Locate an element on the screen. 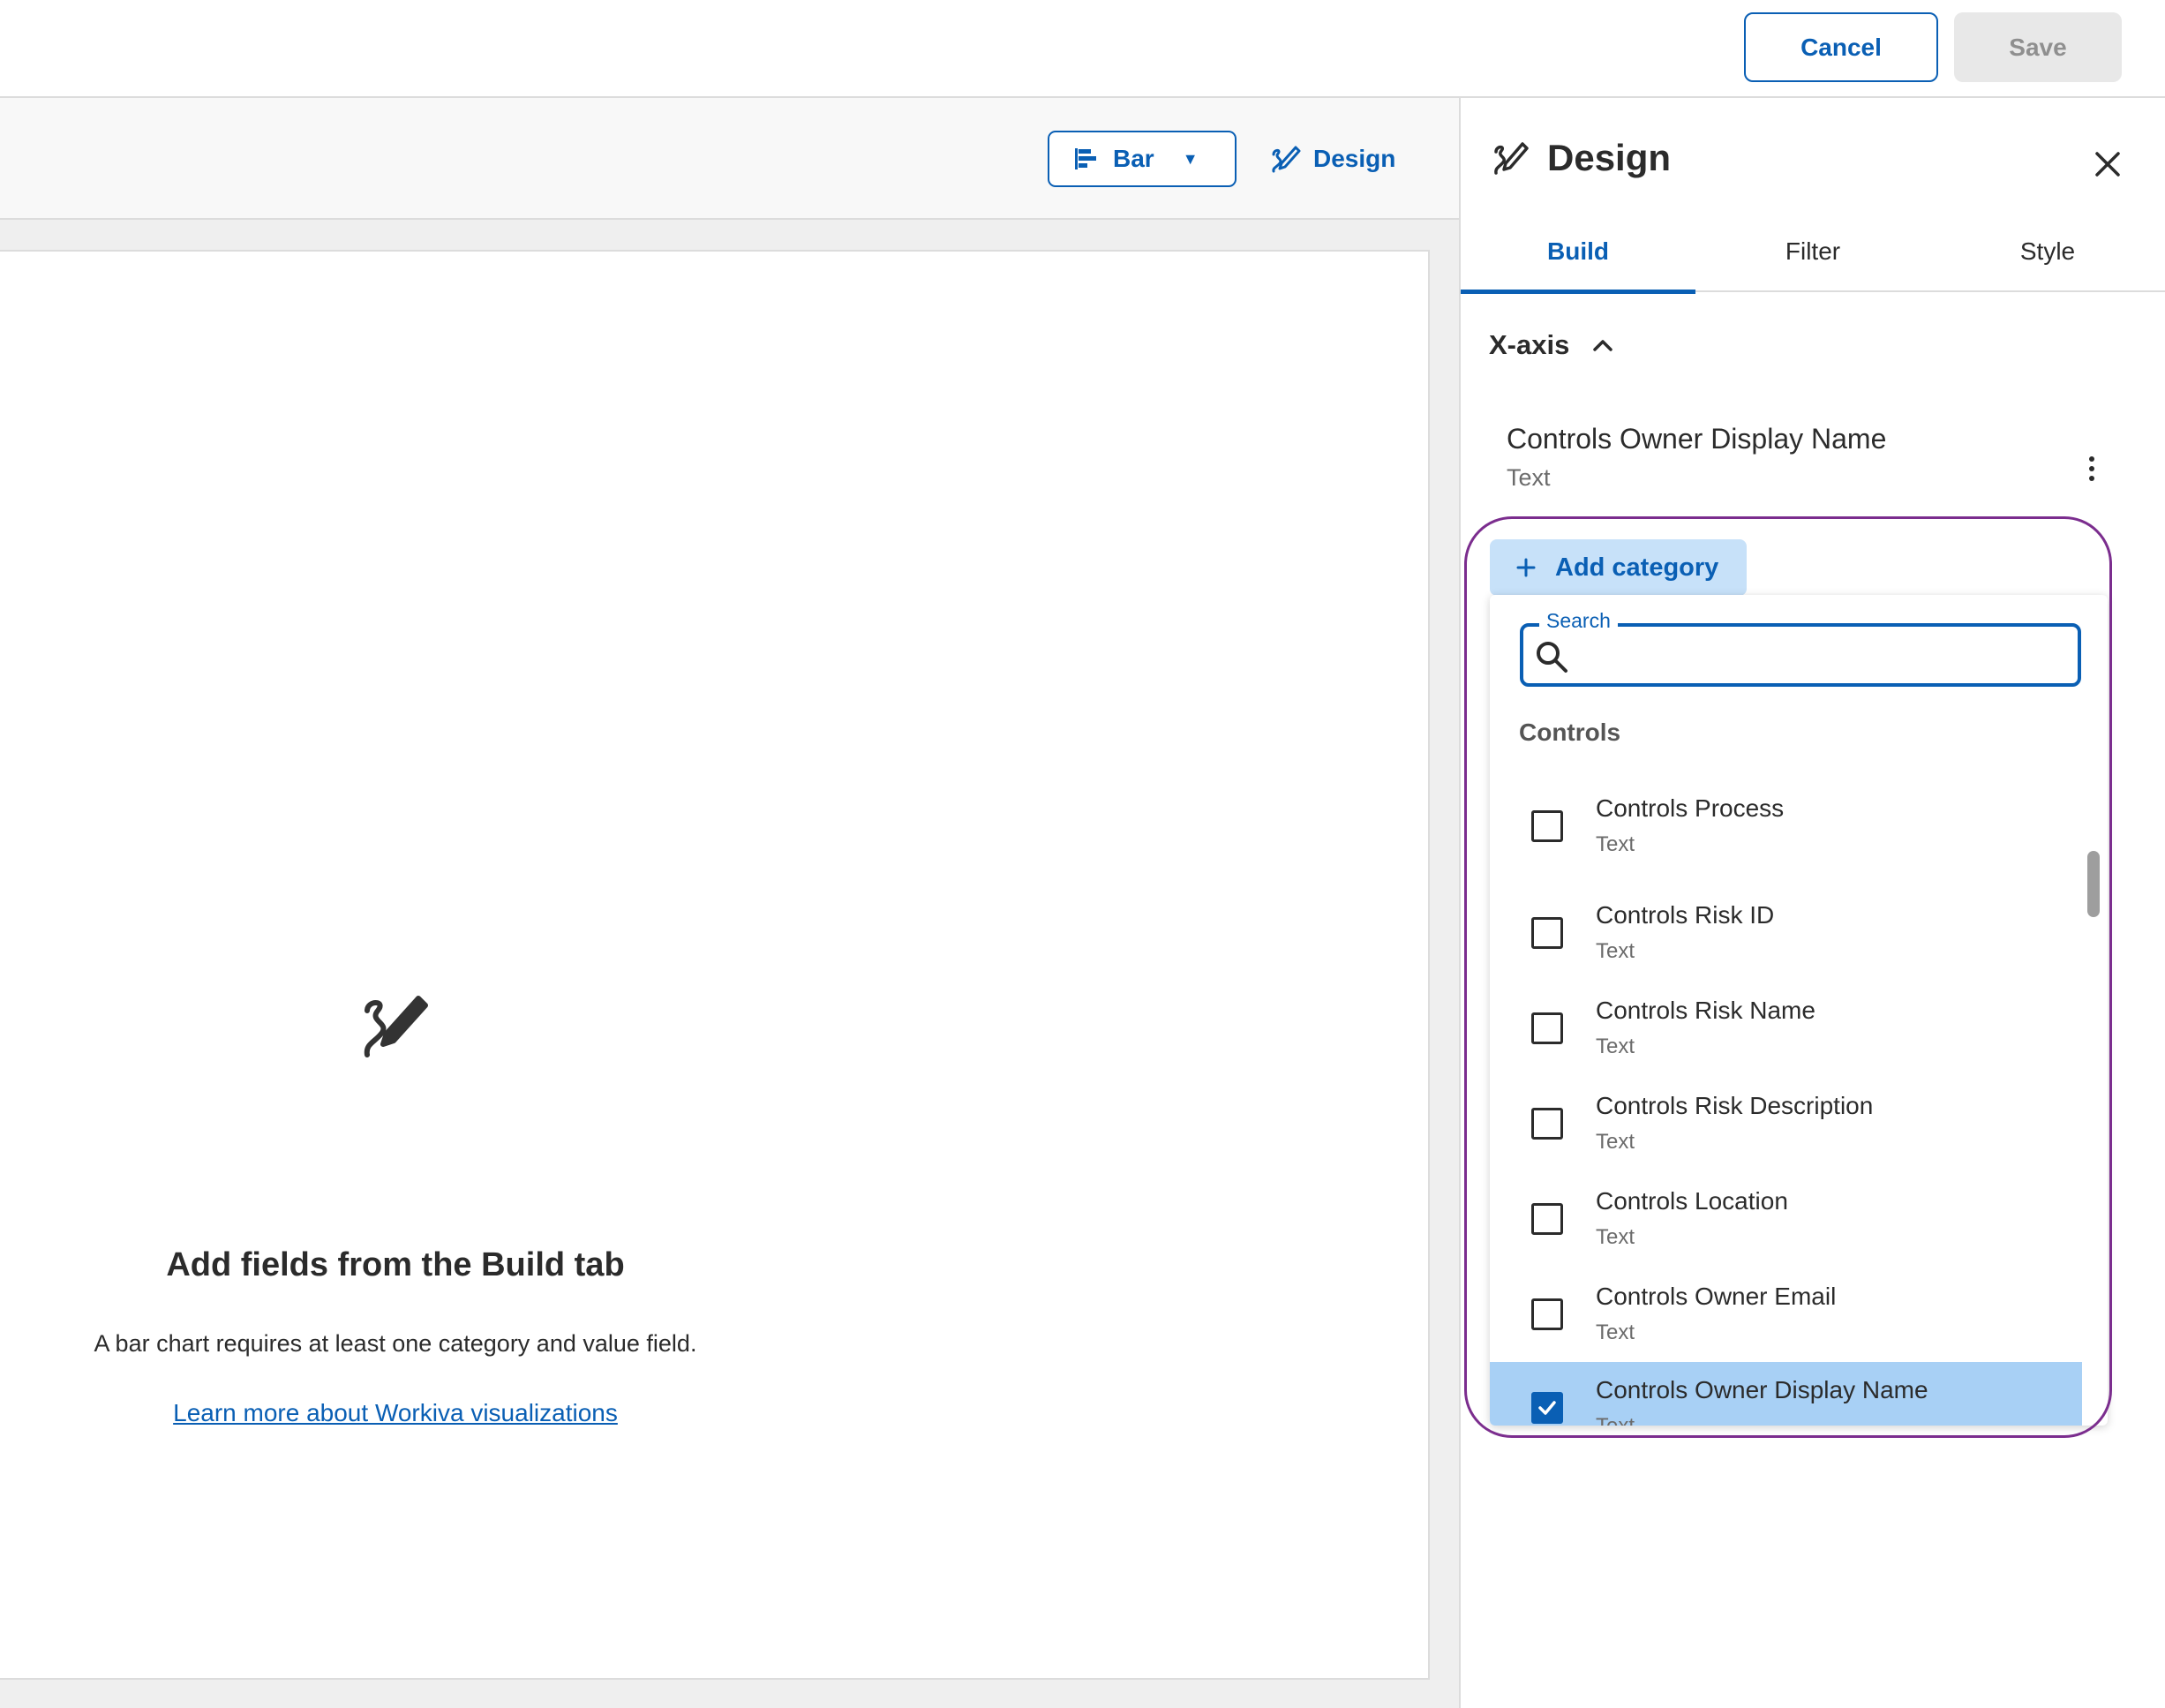  save-button: Save is located at coordinates (2038, 47).